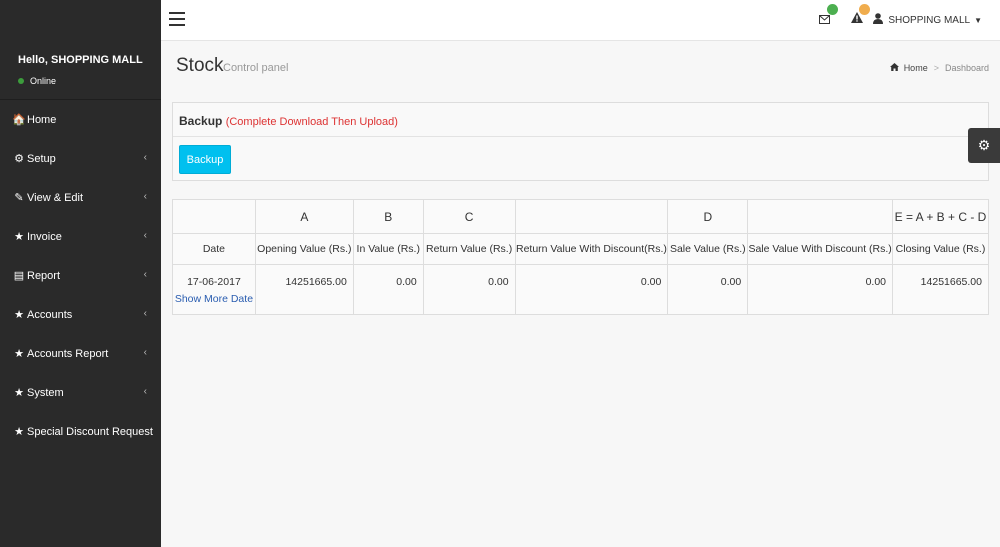 Image resolution: width=1000 pixels, height=547 pixels. Describe the element at coordinates (80, 119) in the screenshot. I see `sidebar-item-home: 🏠 Home` at that location.